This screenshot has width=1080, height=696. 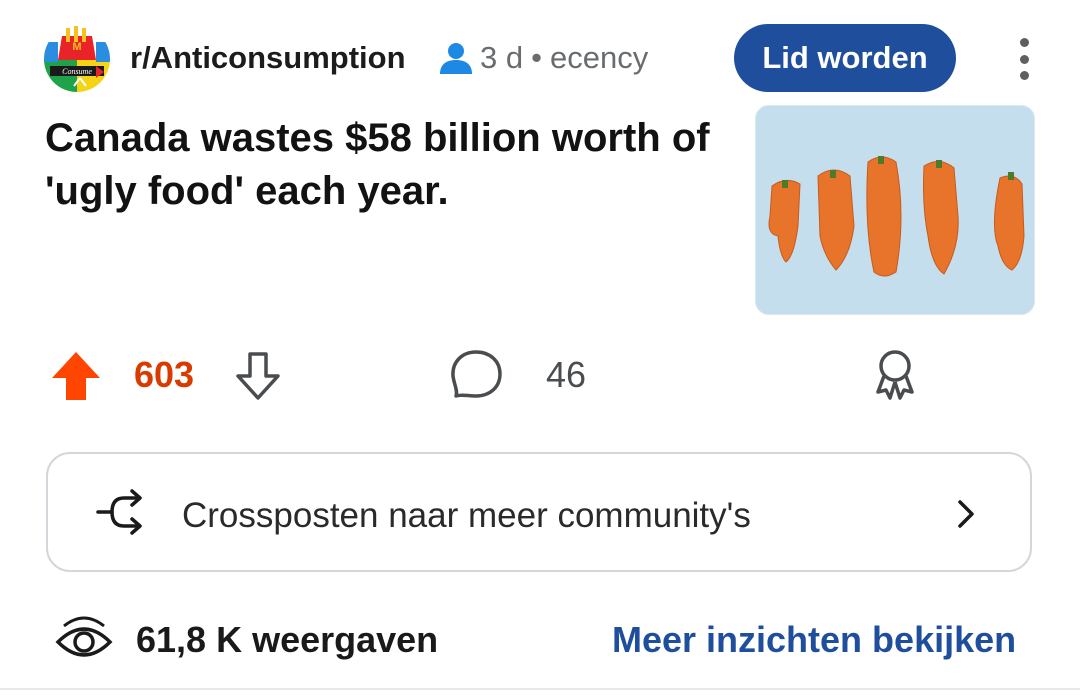 What do you see at coordinates (76, 376) in the screenshot?
I see `upvote-icon` at bounding box center [76, 376].